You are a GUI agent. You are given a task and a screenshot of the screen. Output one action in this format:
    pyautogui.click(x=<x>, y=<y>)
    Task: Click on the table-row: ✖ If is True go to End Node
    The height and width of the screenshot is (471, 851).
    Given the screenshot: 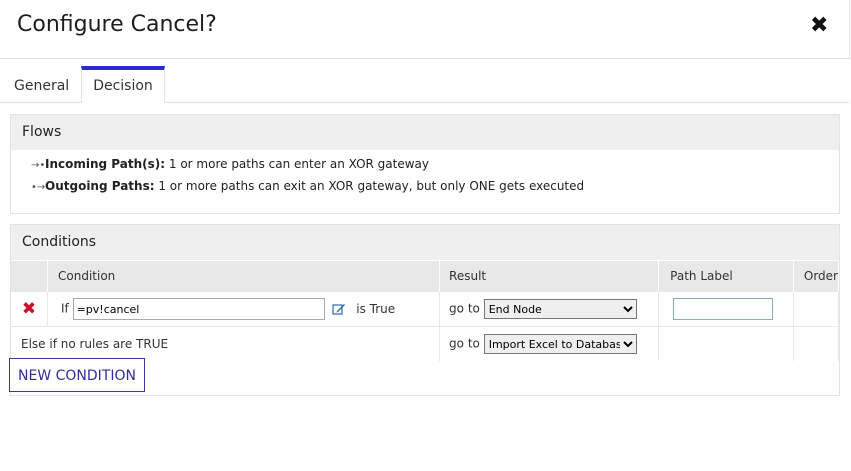 What is the action you would take?
    pyautogui.click(x=425, y=309)
    